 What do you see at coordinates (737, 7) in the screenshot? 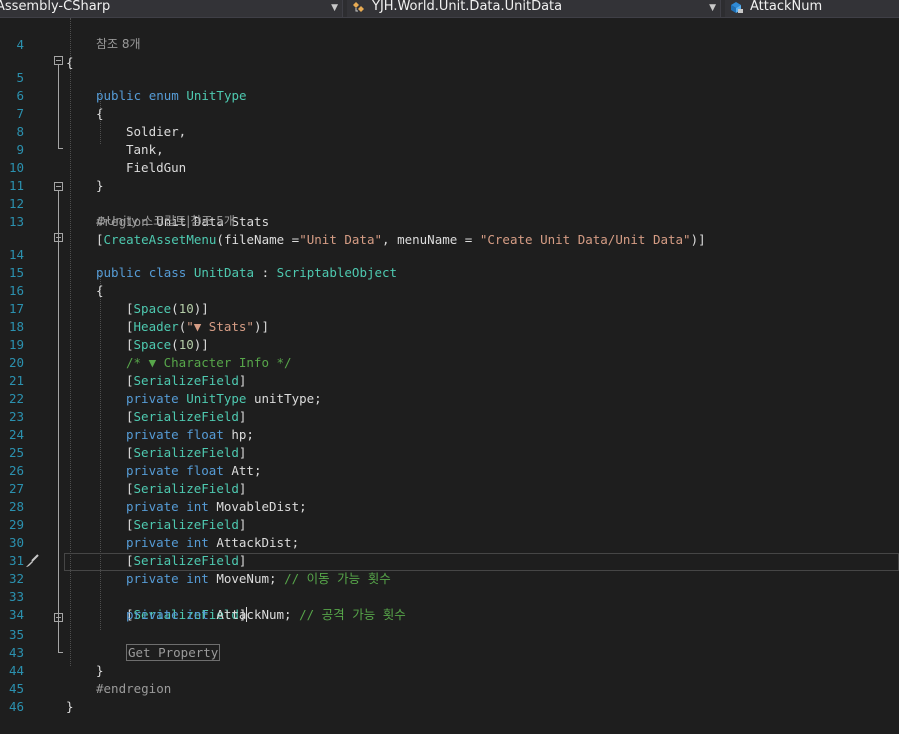
I see `field-member-icon` at bounding box center [737, 7].